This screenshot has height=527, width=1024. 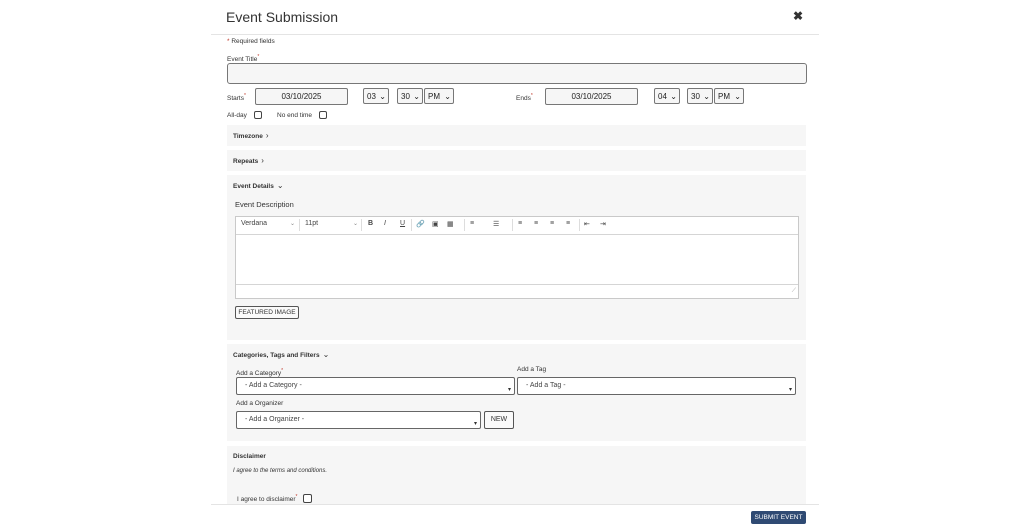 What do you see at coordinates (280, 471) in the screenshot?
I see `disclaimer-text: I agree to the terms and conditions.` at bounding box center [280, 471].